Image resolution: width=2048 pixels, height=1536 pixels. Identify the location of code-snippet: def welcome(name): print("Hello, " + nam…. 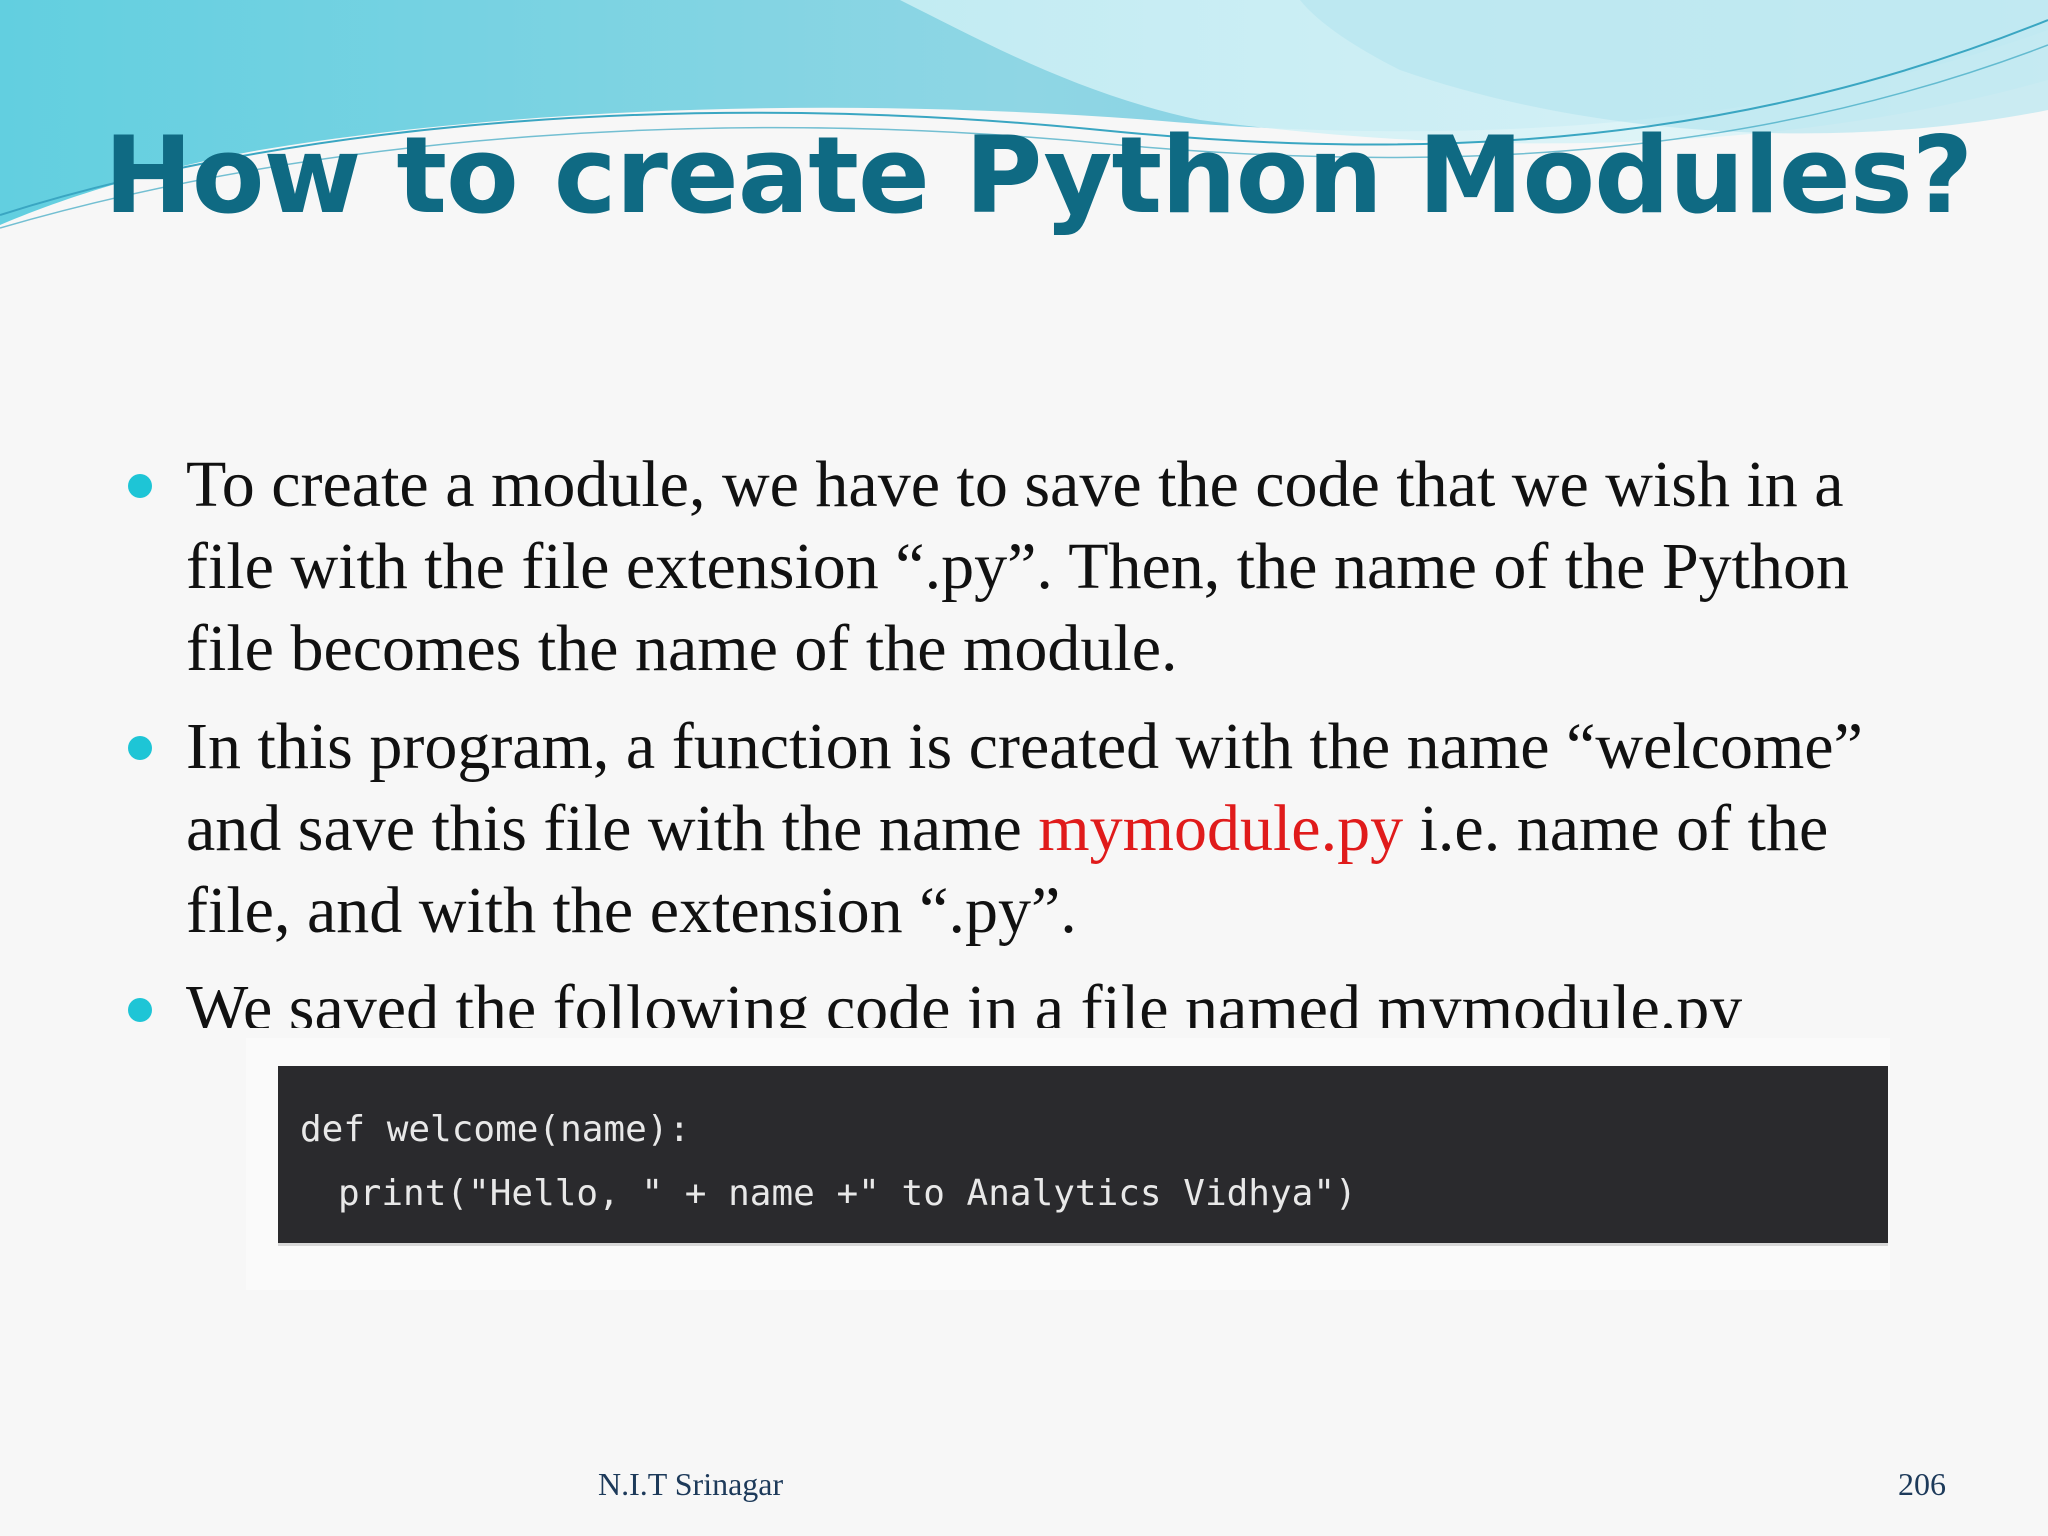
(1083, 1156).